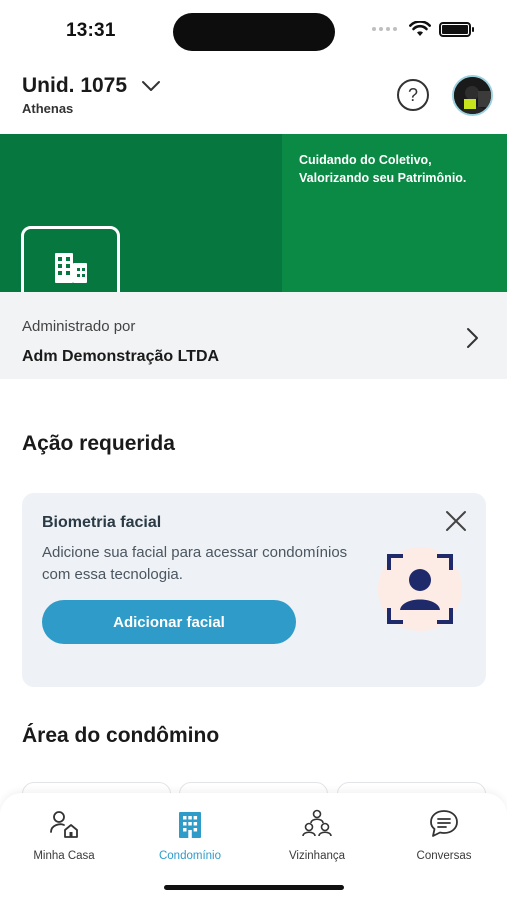 Image resolution: width=507 pixels, height=900 pixels. Describe the element at coordinates (383, 178) in the screenshot. I see `slogan-line-2: Valorizando seu Patrimônio.` at that location.